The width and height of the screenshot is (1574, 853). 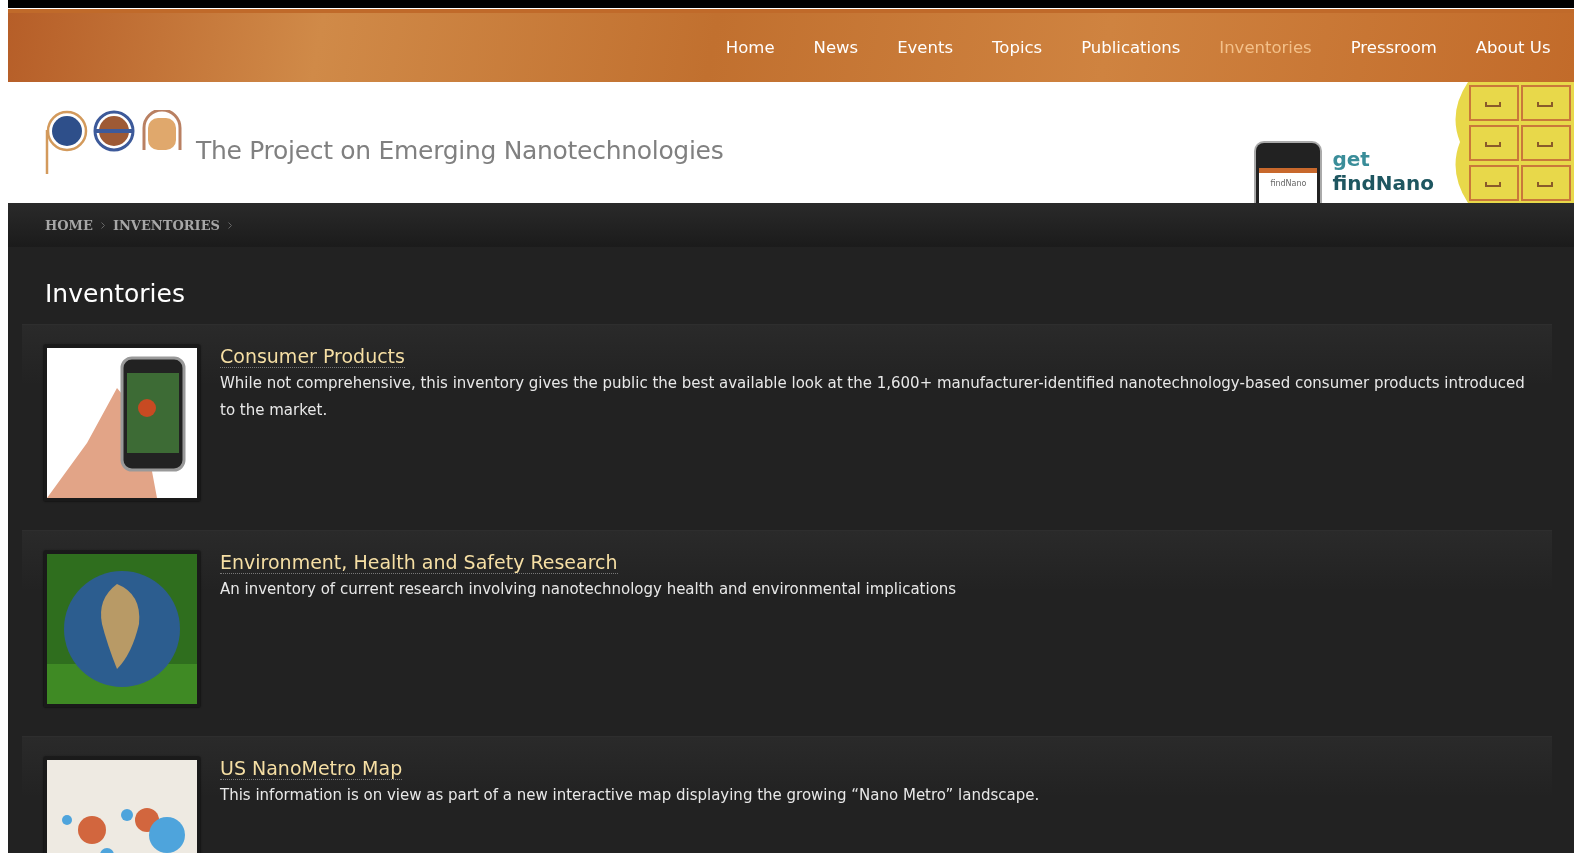 I want to click on nav-link: Publications, so click(x=1130, y=47).